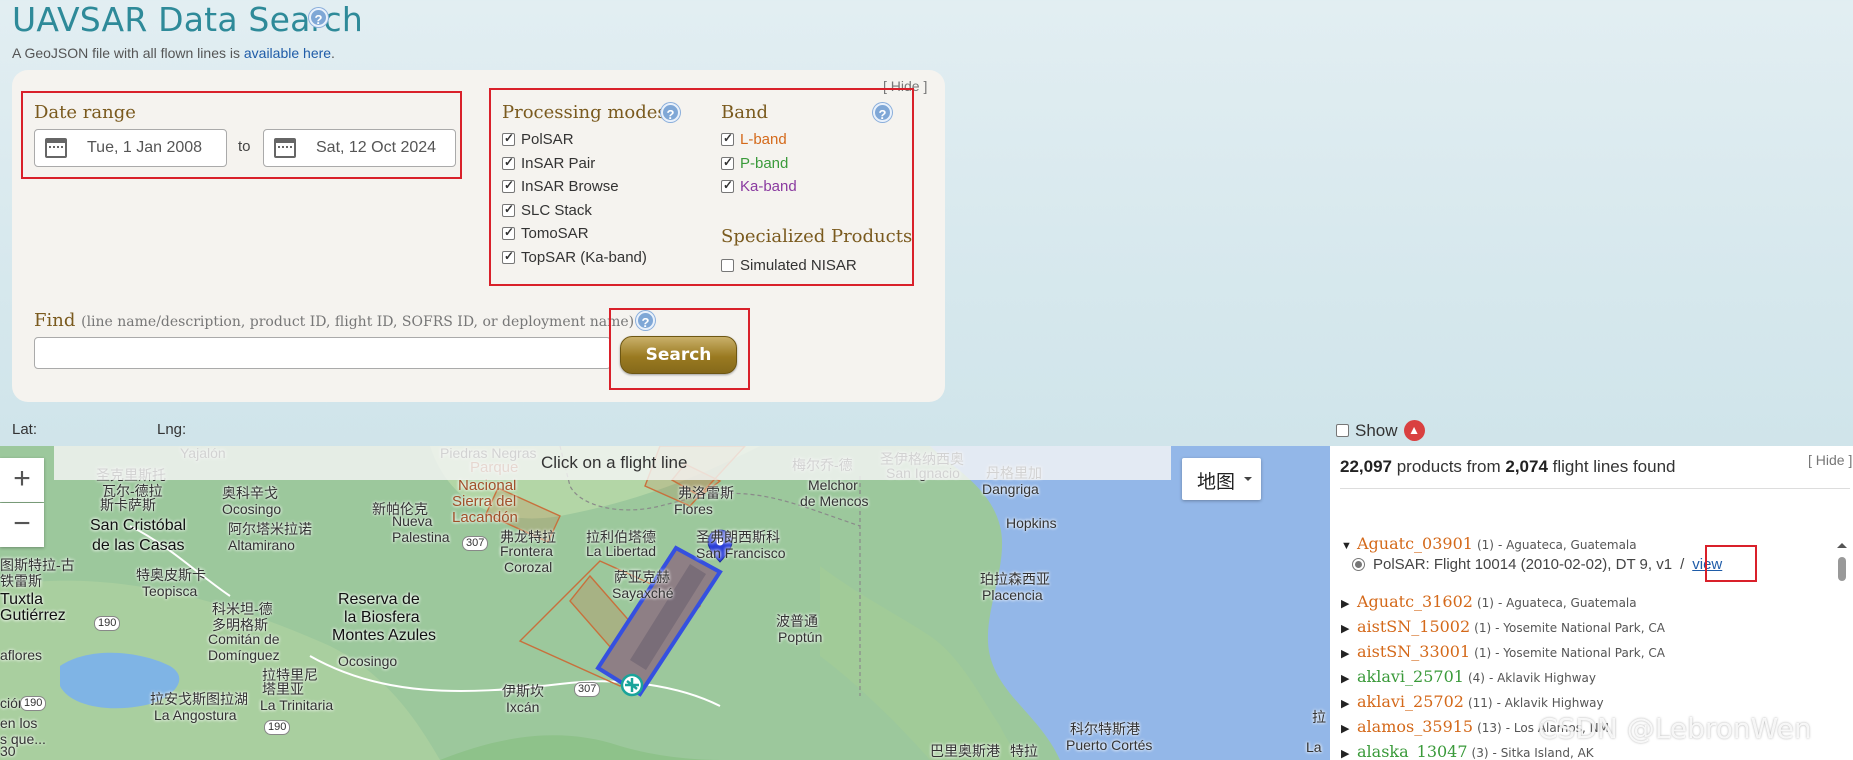  I want to click on geojson-note-end: ., so click(333, 53).